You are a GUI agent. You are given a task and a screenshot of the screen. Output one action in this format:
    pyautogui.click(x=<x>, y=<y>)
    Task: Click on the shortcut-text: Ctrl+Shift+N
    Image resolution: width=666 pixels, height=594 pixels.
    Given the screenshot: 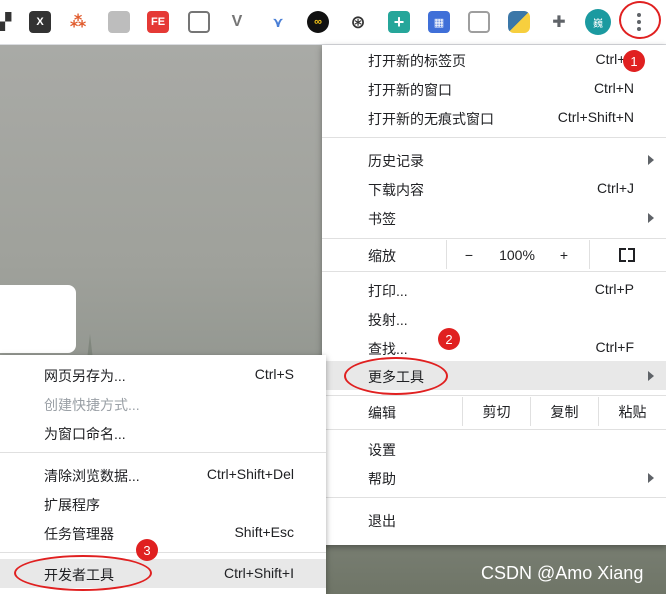 What is the action you would take?
    pyautogui.click(x=595, y=117)
    